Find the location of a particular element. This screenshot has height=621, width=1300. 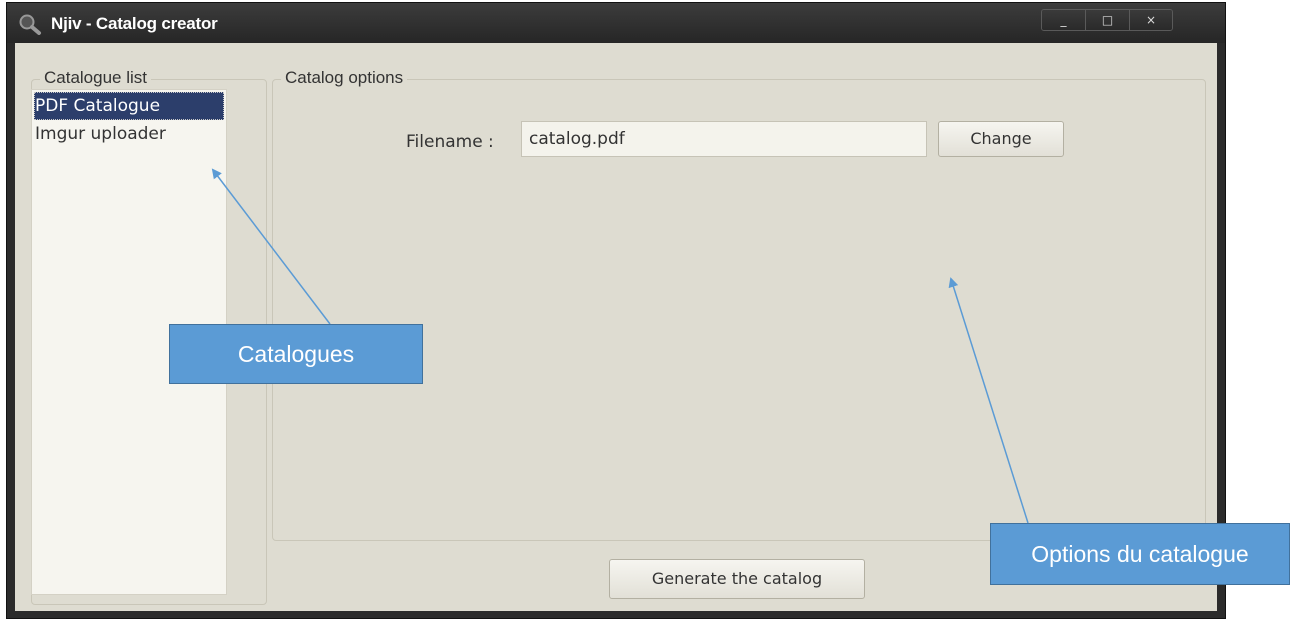

window-controls: _ □ × is located at coordinates (1107, 20).